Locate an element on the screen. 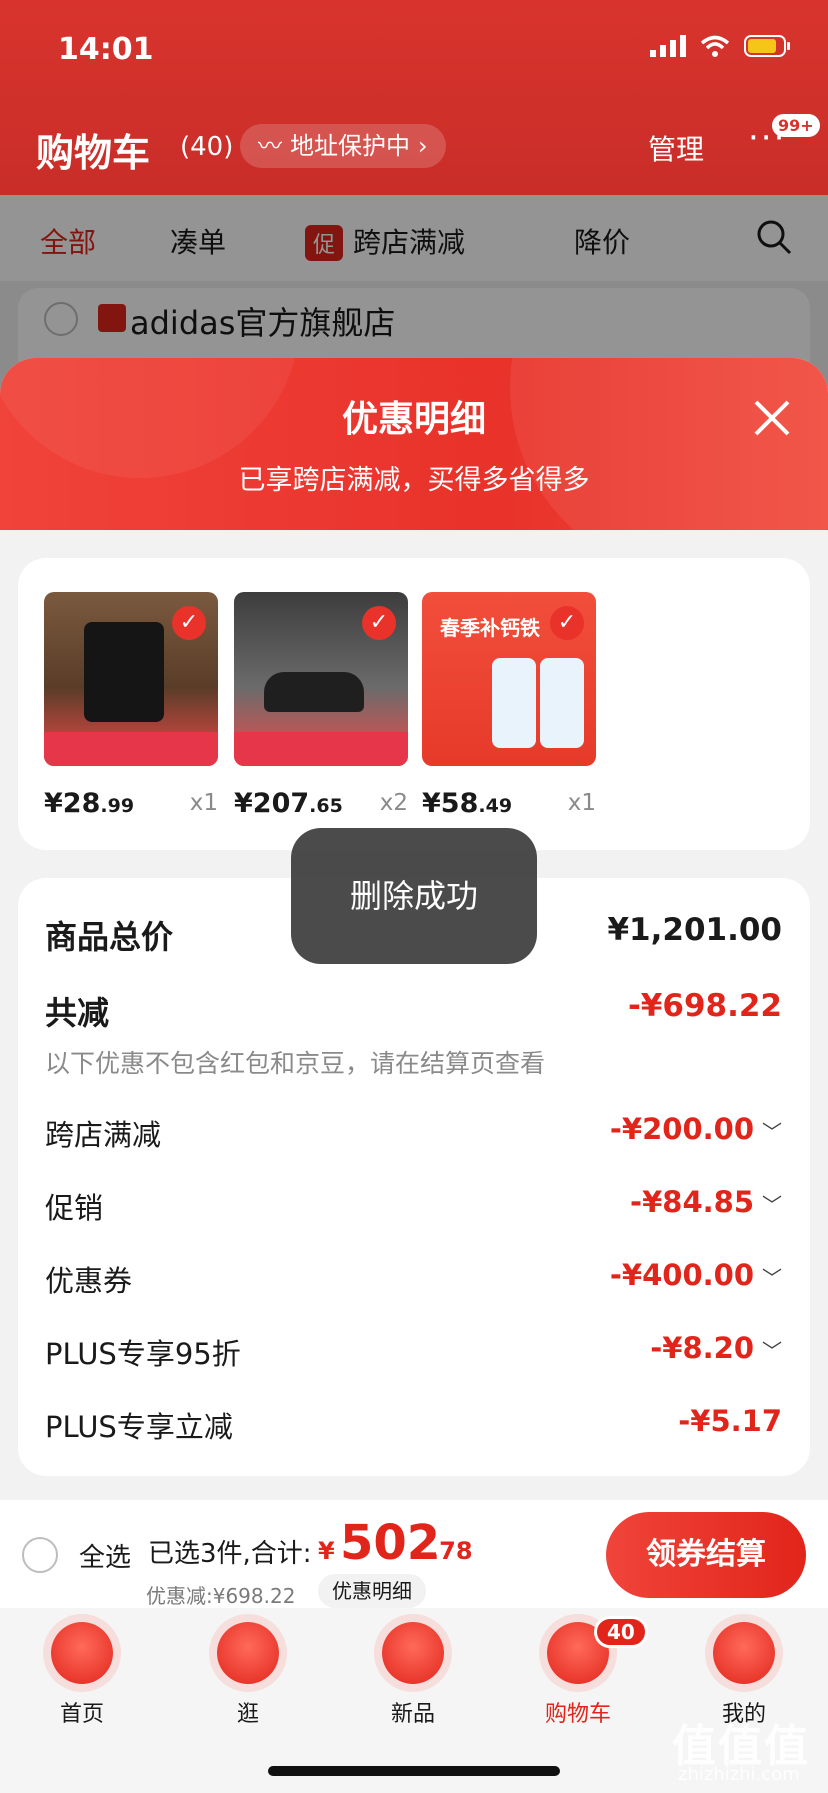 This screenshot has width=828, height=1793. select-all-label: 全选 is located at coordinates (105, 1555).